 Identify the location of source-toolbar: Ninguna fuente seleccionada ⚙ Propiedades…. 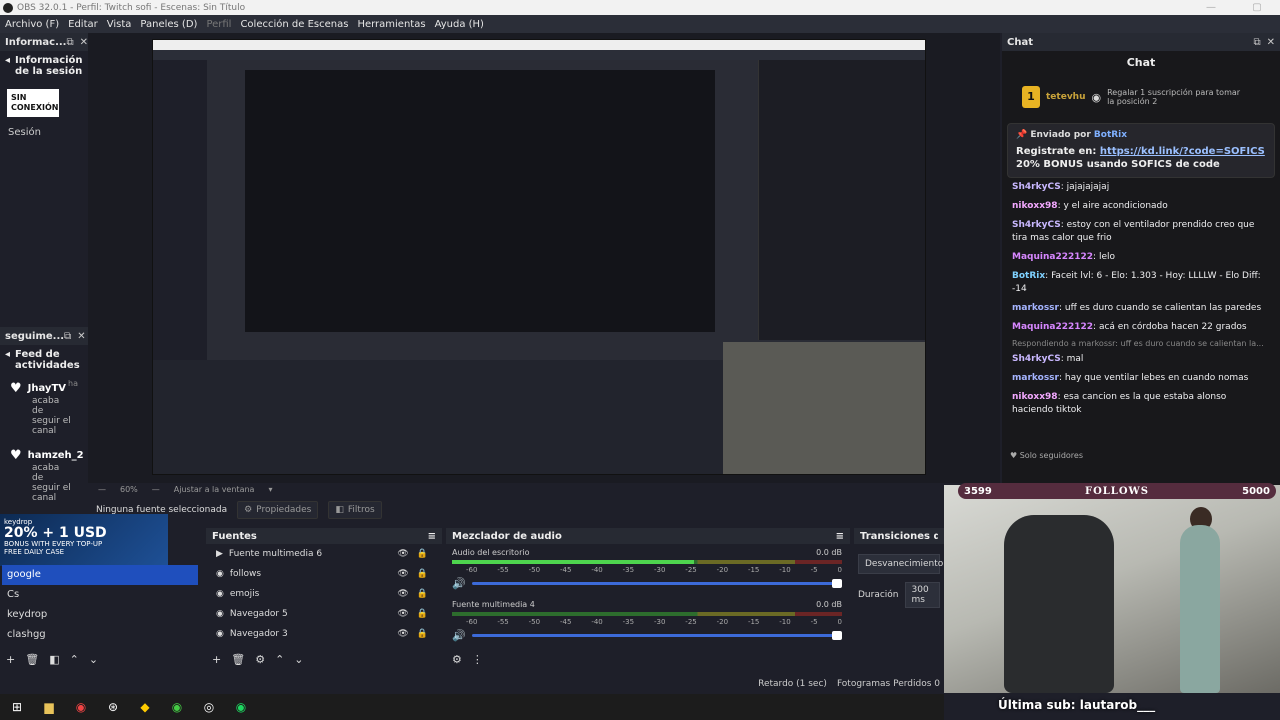
(518, 510).